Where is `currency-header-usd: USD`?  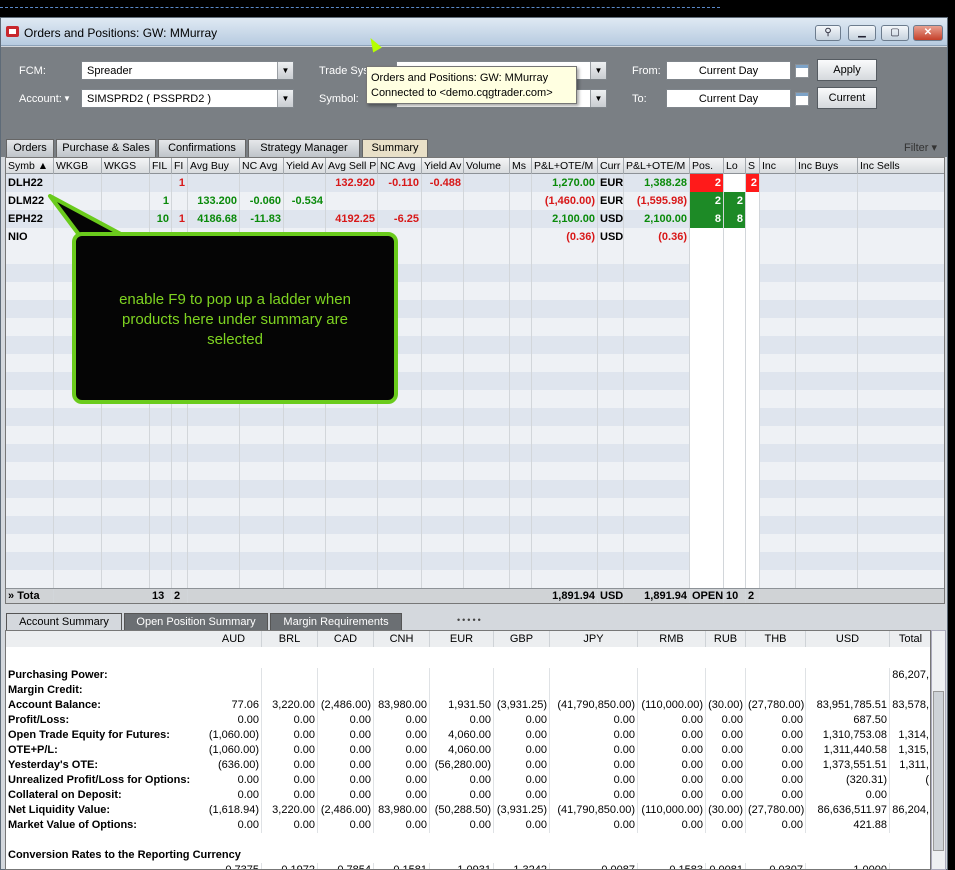
currency-header-usd: USD is located at coordinates (848, 639).